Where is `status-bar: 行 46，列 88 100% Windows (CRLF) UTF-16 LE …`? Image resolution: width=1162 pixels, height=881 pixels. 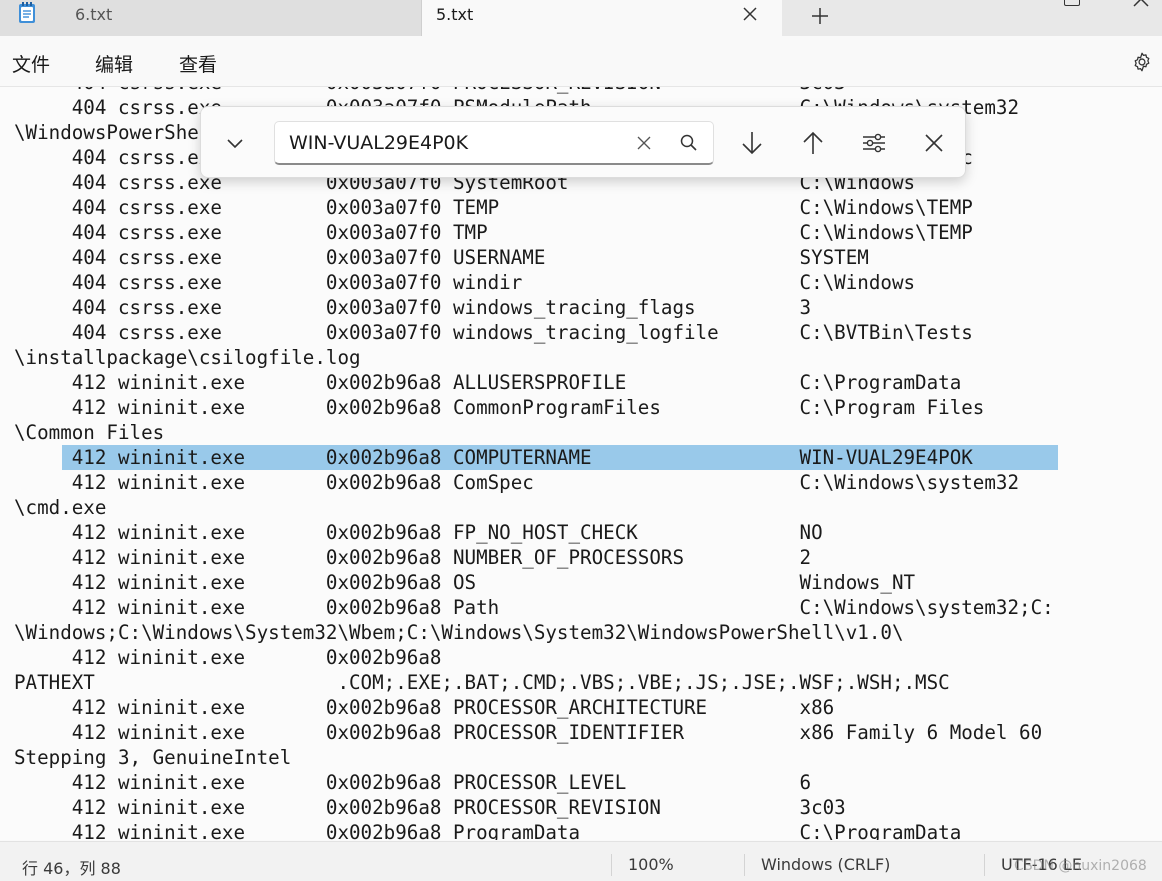 status-bar: 行 46，列 88 100% Windows (CRLF) UTF-16 LE … is located at coordinates (581, 861).